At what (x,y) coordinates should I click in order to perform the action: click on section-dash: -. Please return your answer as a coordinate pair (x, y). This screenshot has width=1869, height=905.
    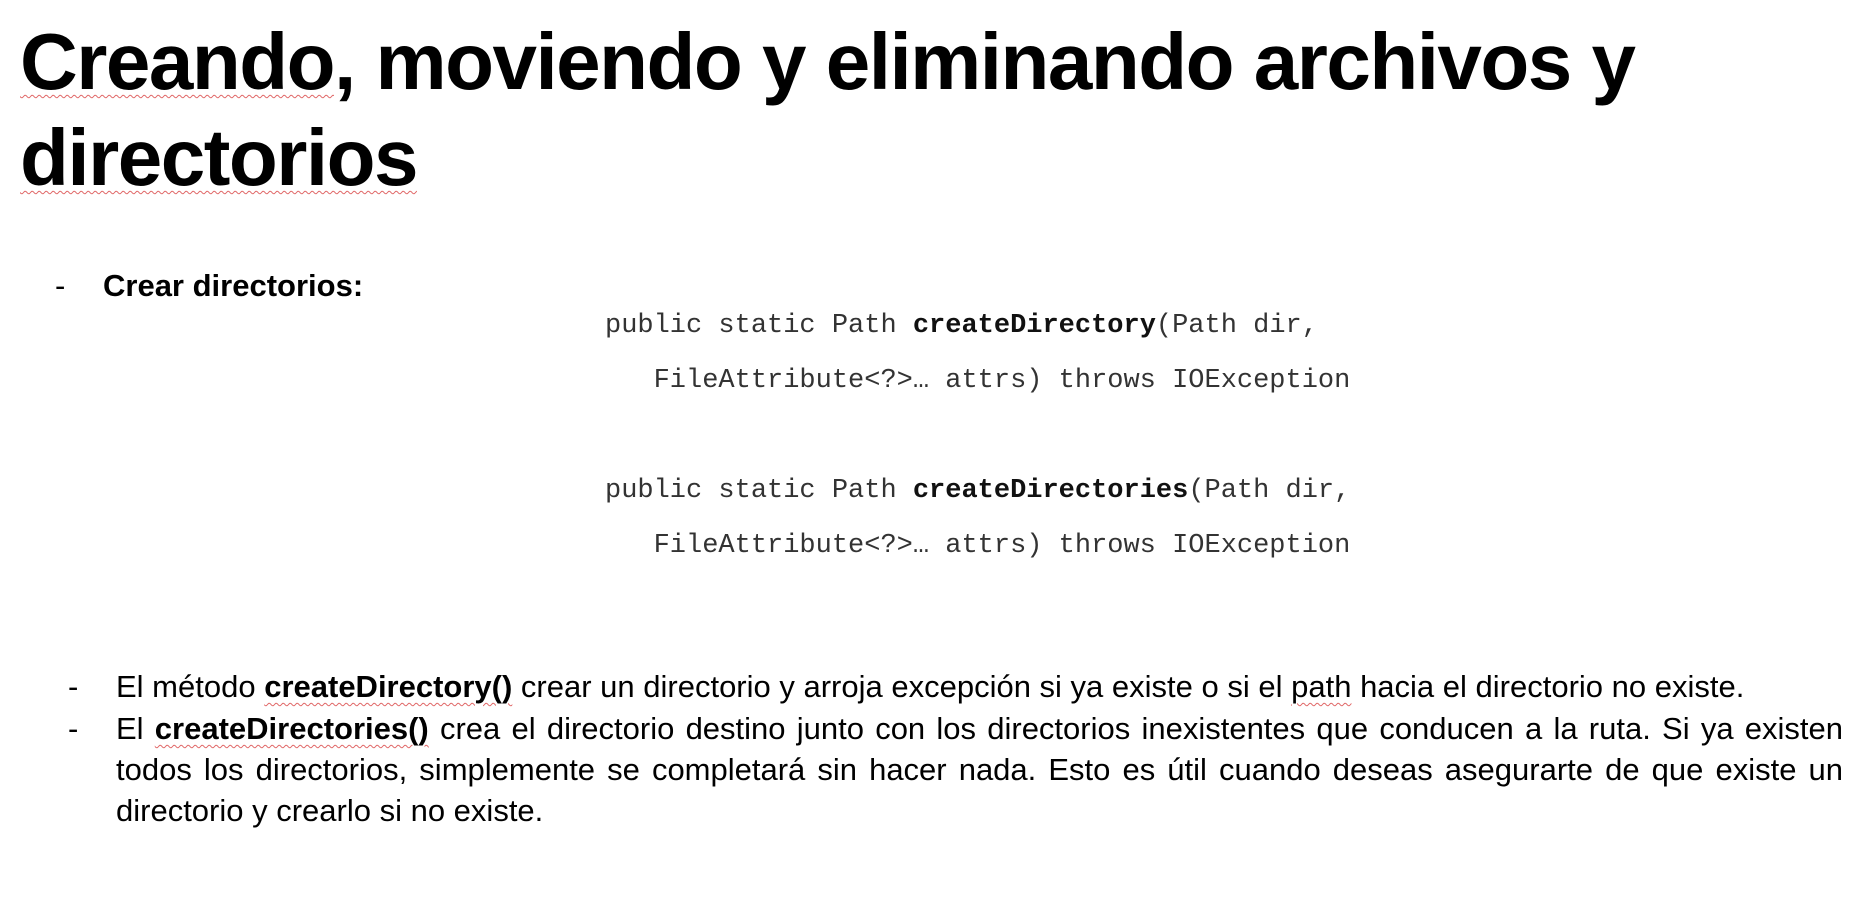
    Looking at the image, I should click on (60, 285).